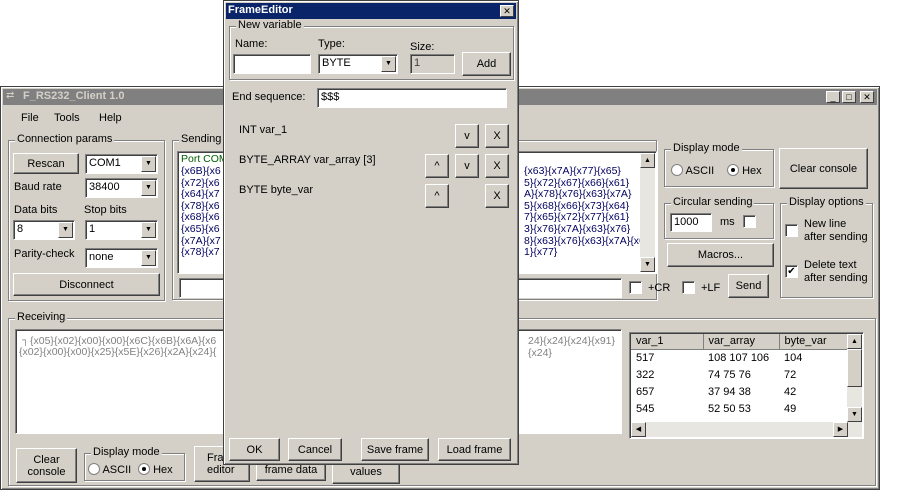 The image size is (904, 493). What do you see at coordinates (645, 374) in the screenshot?
I see `cell: 322` at bounding box center [645, 374].